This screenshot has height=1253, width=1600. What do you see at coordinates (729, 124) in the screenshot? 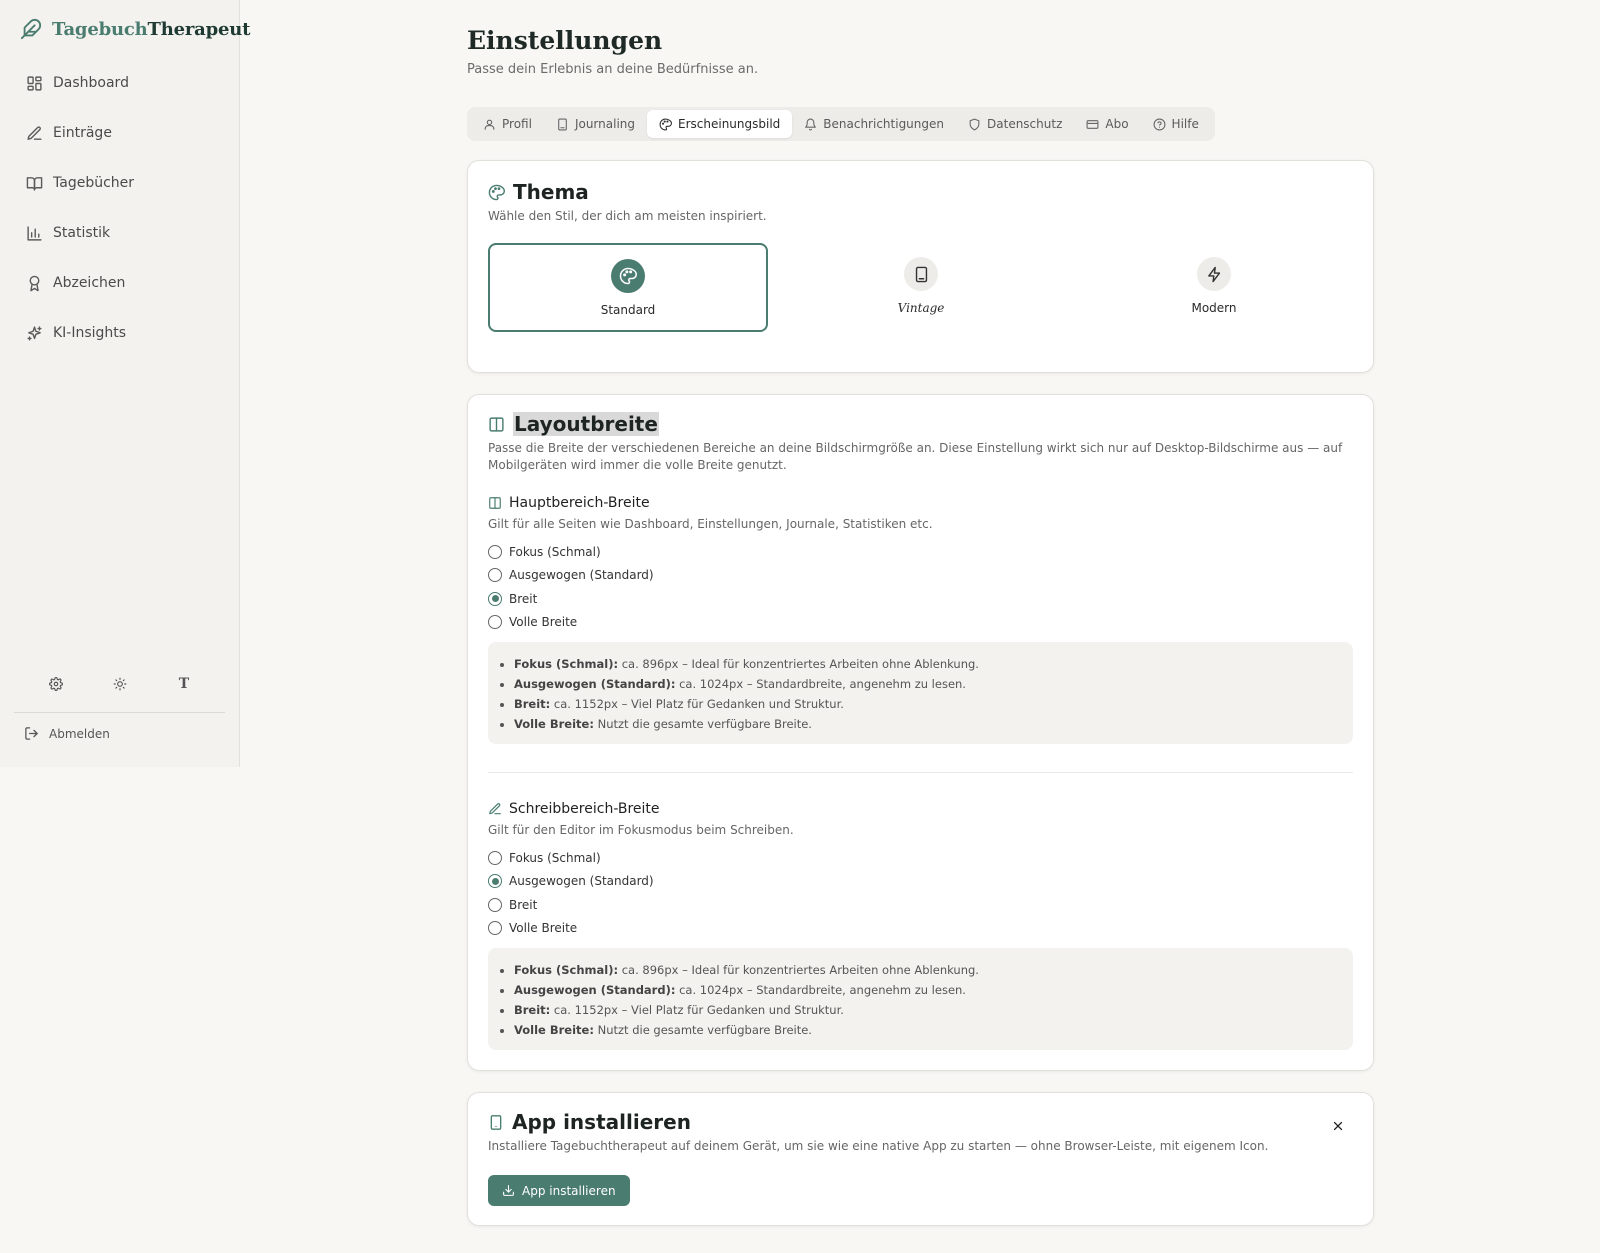
I see `tab-label: Erscheinungsbild` at bounding box center [729, 124].